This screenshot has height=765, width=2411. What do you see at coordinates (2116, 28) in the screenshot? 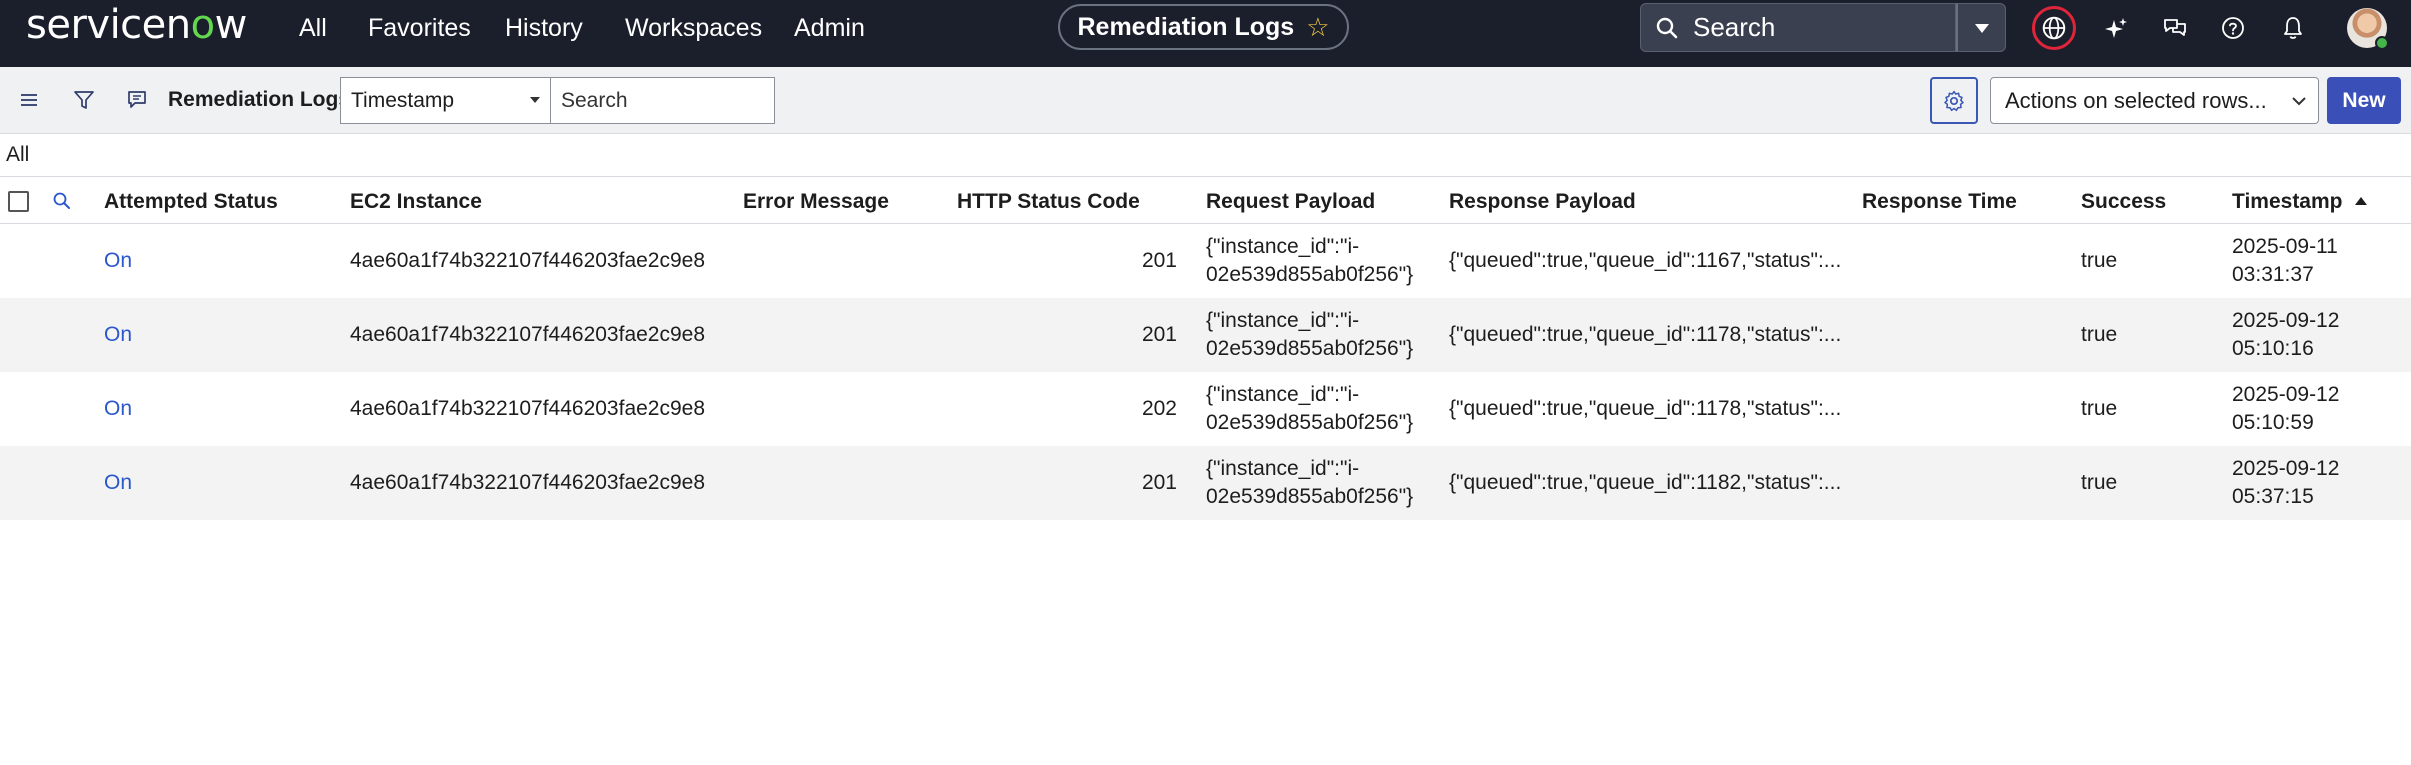
I see `sparkle-icon` at bounding box center [2116, 28].